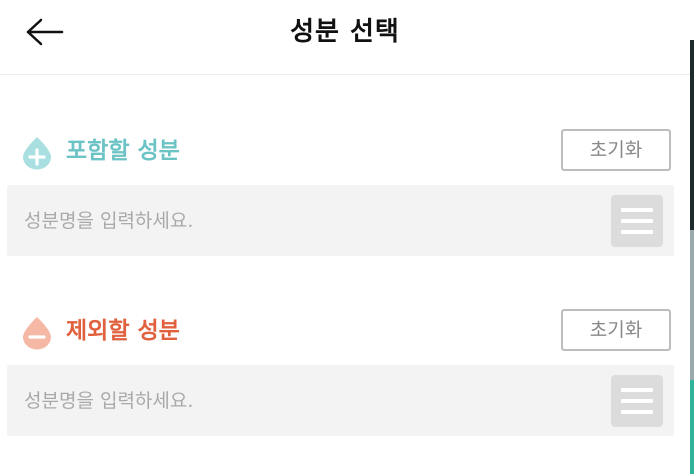  I want to click on include-section-header: 포함할 성분 초기화, so click(345, 151).